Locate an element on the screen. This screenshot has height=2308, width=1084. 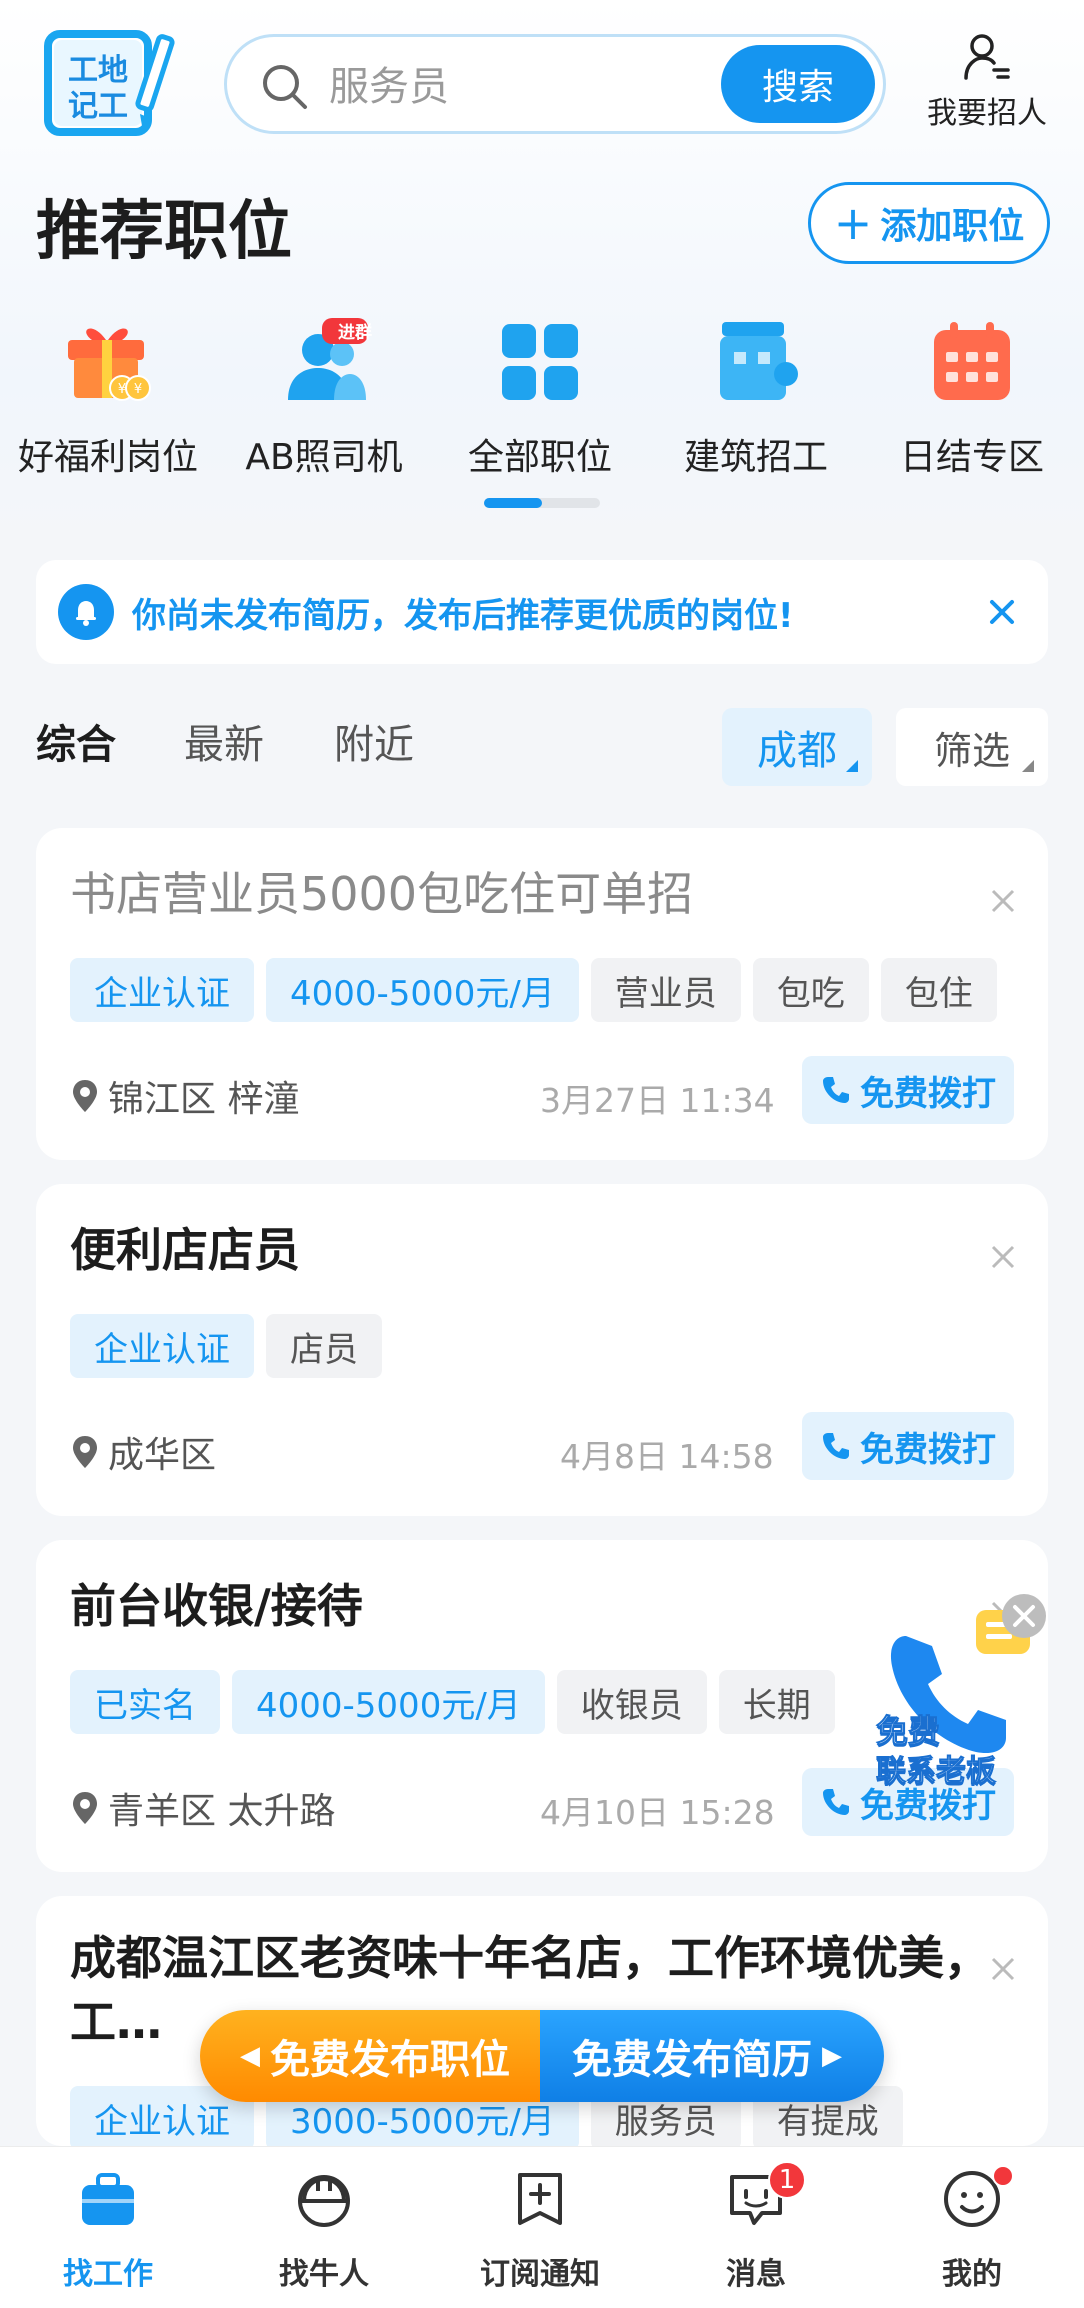
city-selector: 成都 is located at coordinates (797, 747).